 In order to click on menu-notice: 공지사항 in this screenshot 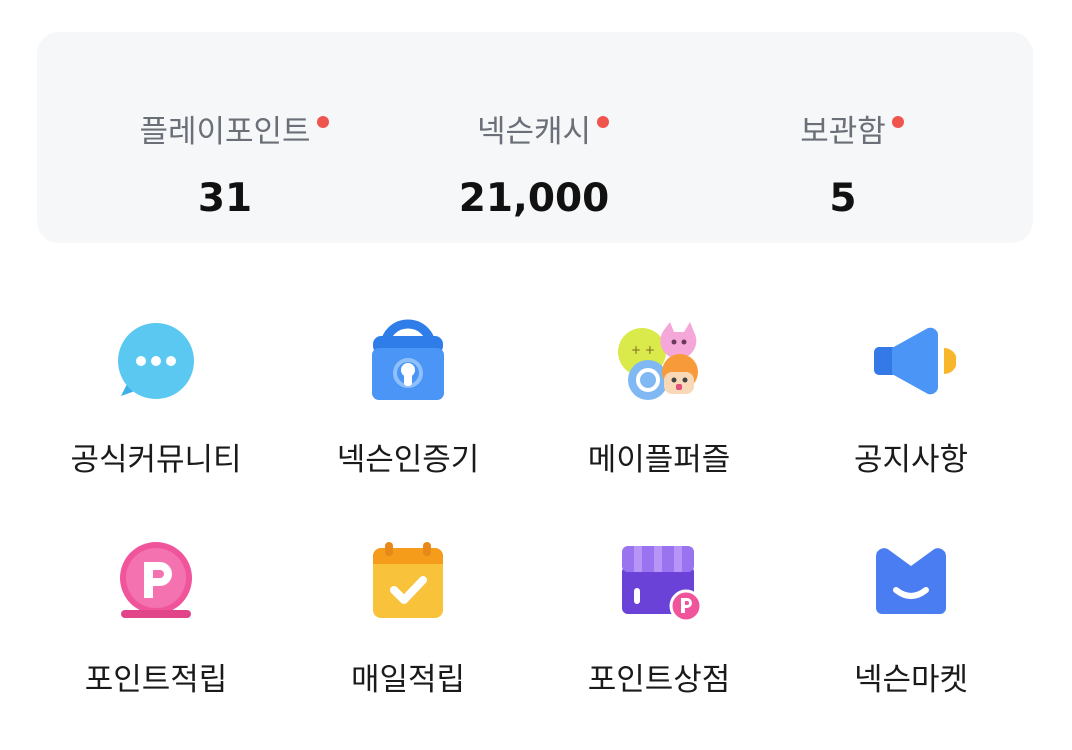, I will do `click(911, 408)`.